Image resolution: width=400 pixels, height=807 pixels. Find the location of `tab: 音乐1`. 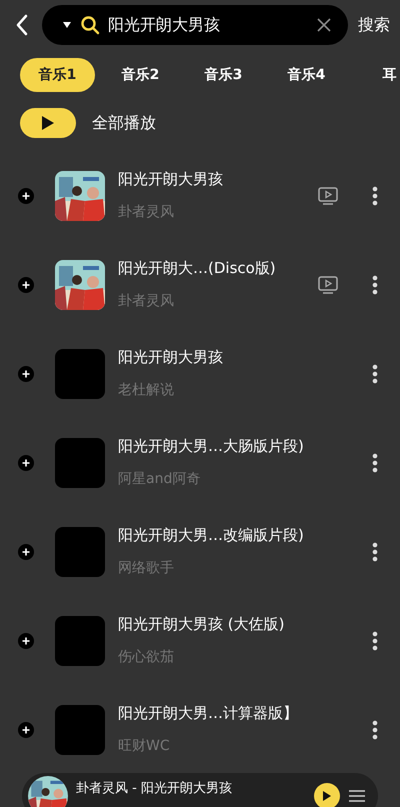

tab: 音乐1 is located at coordinates (57, 75).